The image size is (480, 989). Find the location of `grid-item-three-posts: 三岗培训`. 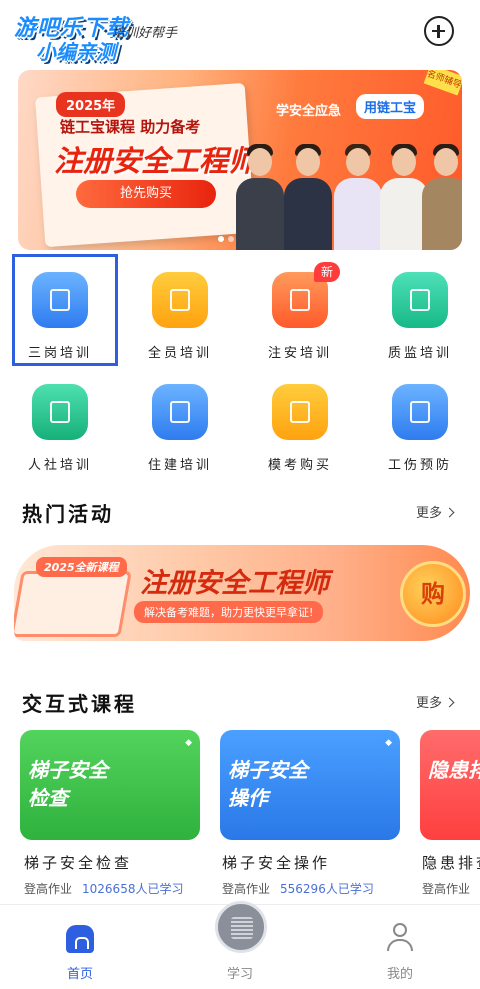

grid-item-three-posts: 三岗培训 is located at coordinates (60, 313).